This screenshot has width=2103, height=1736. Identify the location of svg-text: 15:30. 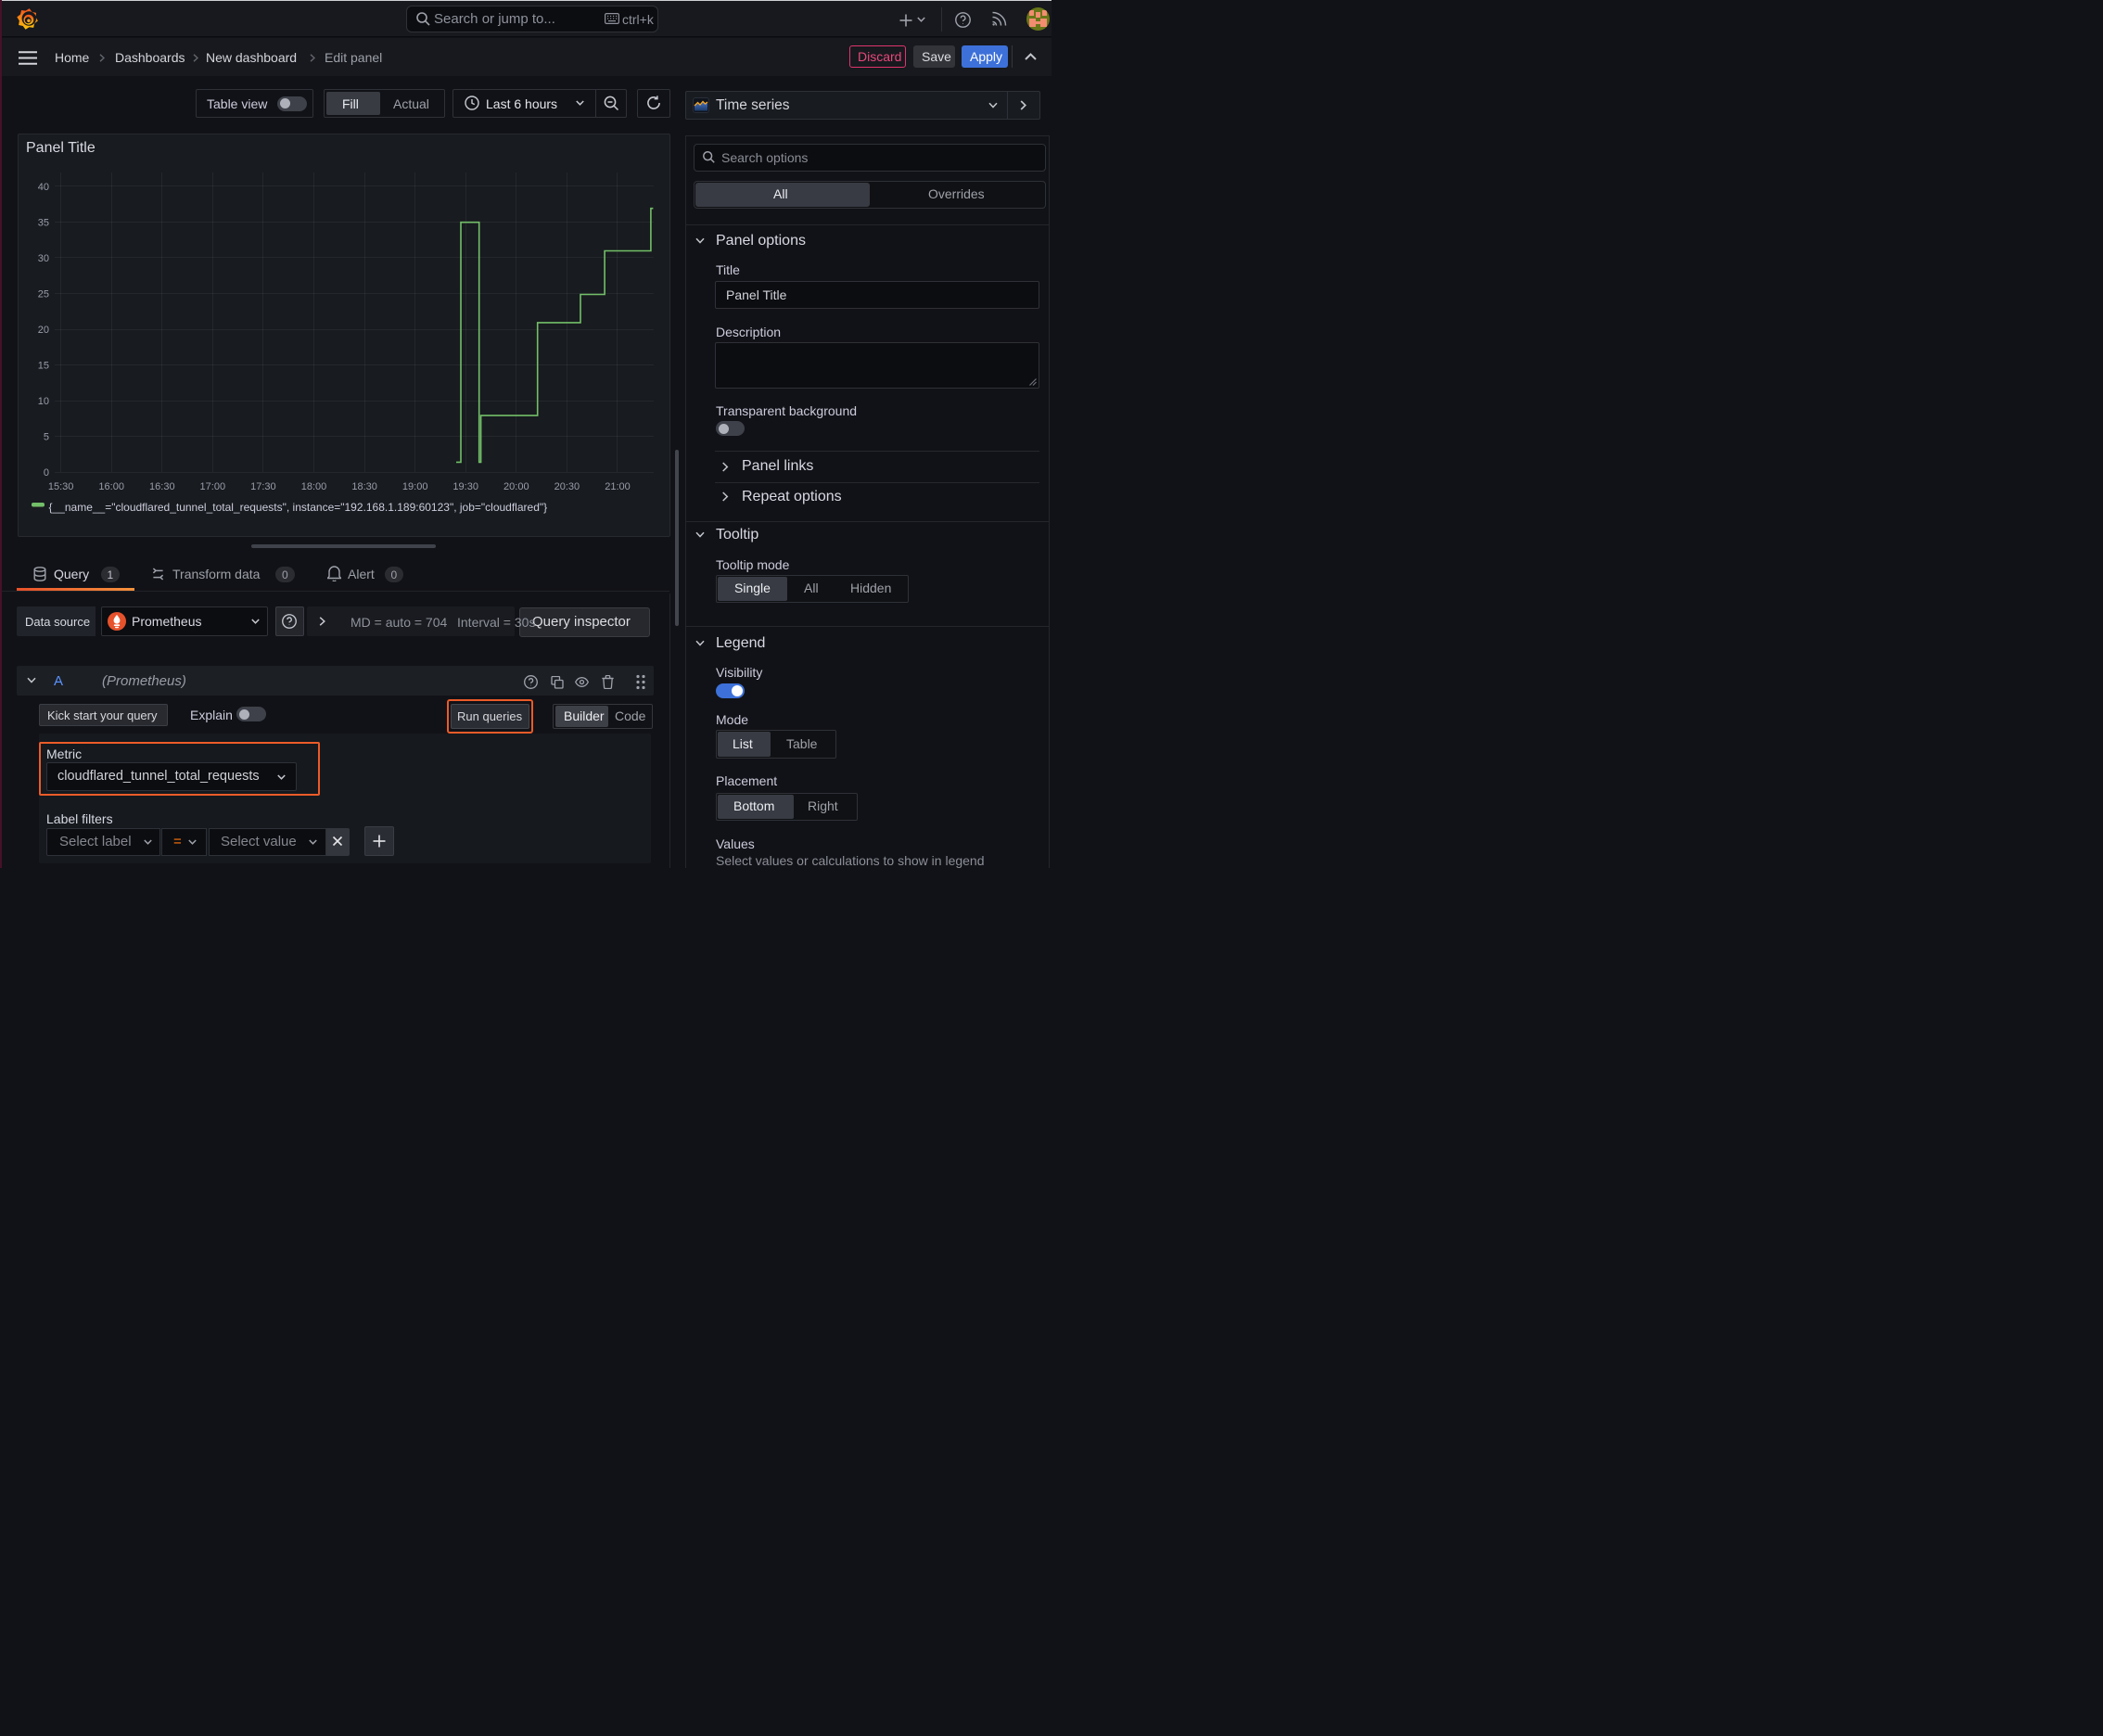
(61, 487).